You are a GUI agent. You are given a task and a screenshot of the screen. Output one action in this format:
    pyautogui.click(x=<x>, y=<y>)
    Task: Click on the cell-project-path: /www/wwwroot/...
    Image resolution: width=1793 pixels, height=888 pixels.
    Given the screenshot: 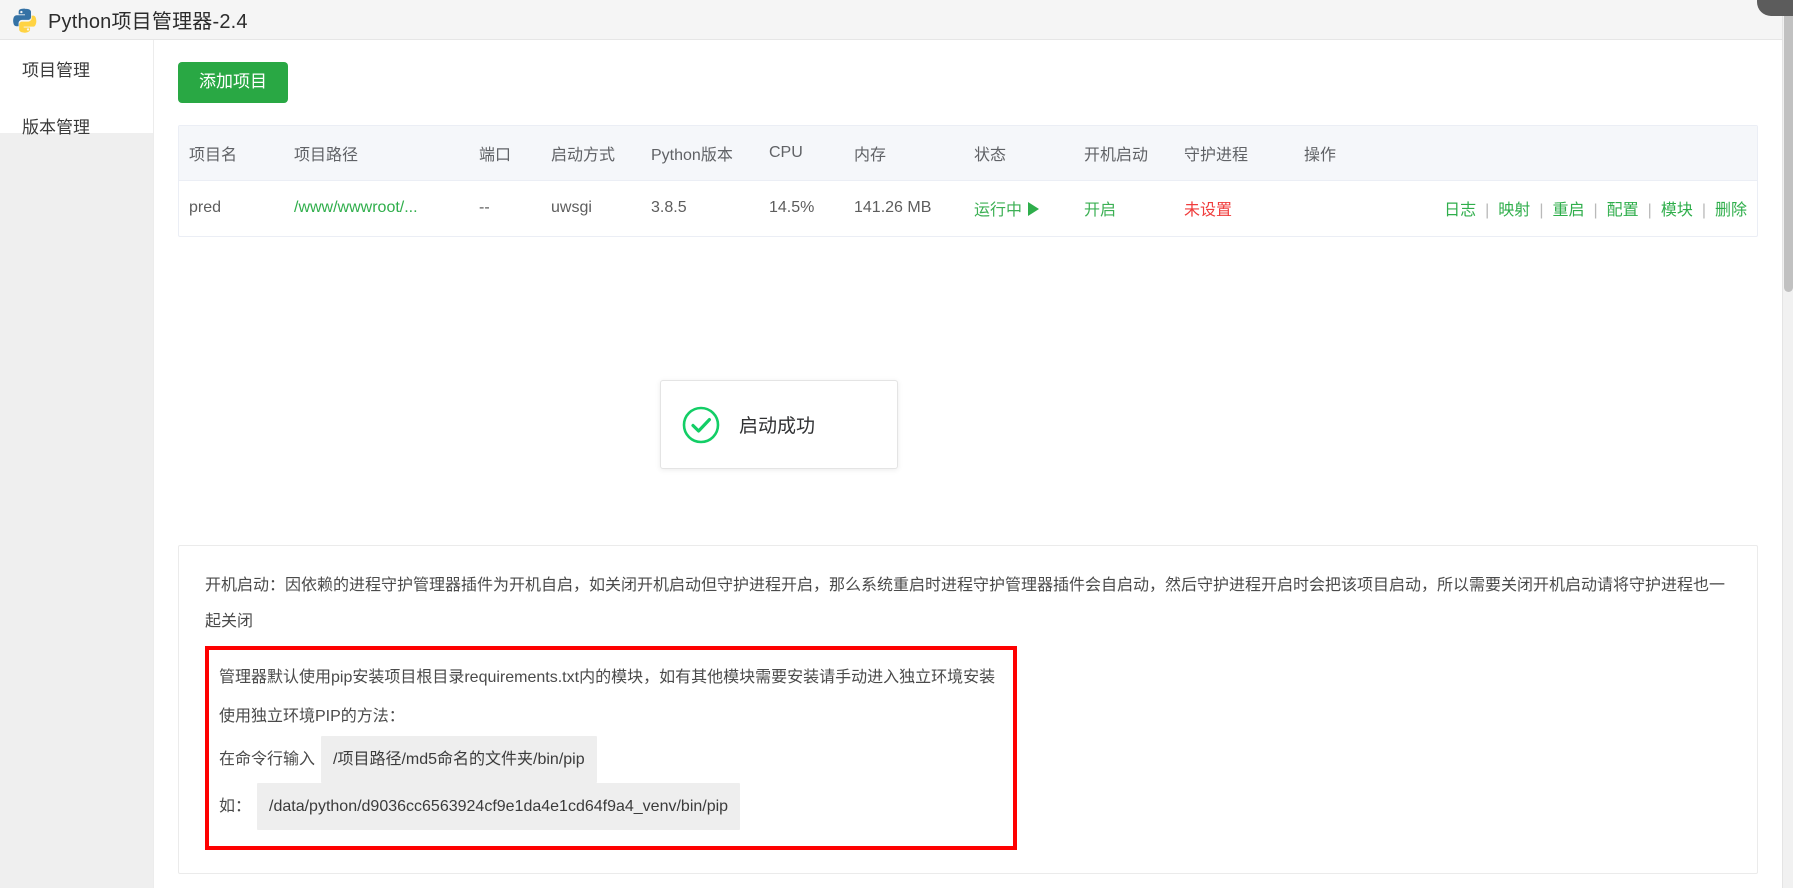 What is the action you would take?
    pyautogui.click(x=376, y=207)
    